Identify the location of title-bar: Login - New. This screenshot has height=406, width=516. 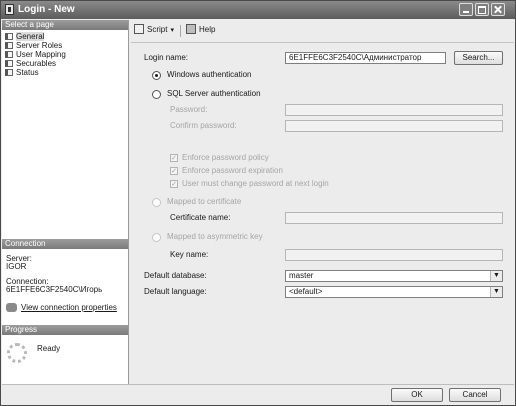
(258, 10).